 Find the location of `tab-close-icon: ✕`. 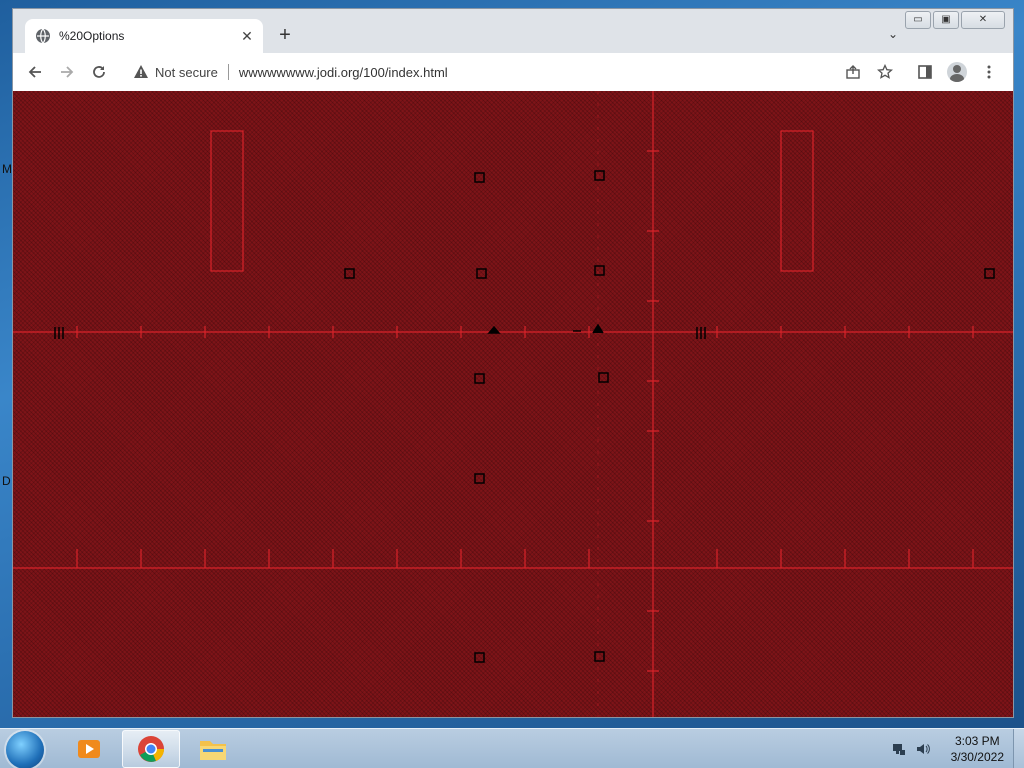

tab-close-icon: ✕ is located at coordinates (247, 36).